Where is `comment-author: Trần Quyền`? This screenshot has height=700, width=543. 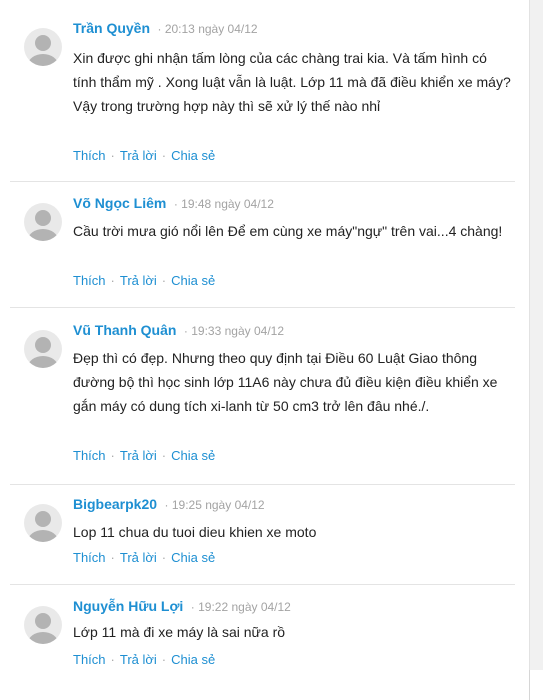 comment-author: Trần Quyền is located at coordinates (111, 28).